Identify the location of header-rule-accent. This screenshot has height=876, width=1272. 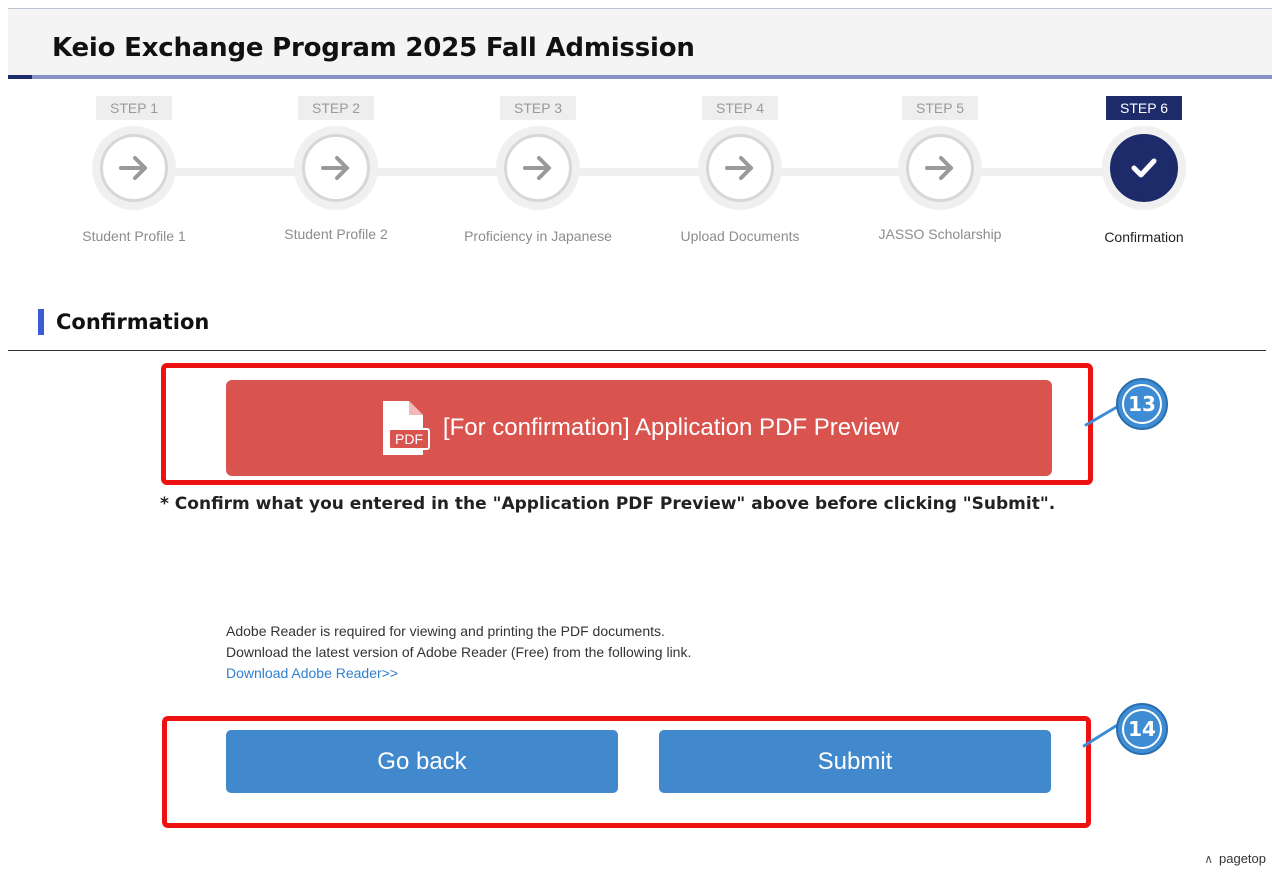
(20, 77).